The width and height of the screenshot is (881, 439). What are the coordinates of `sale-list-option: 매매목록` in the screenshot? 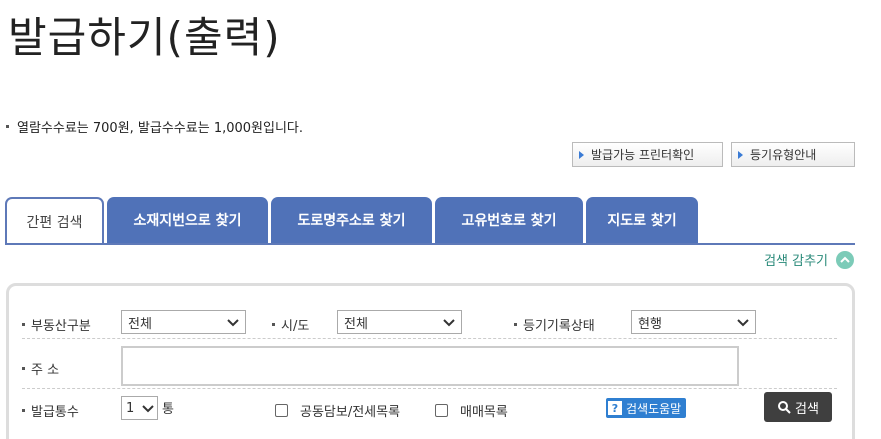 It's located at (471, 410).